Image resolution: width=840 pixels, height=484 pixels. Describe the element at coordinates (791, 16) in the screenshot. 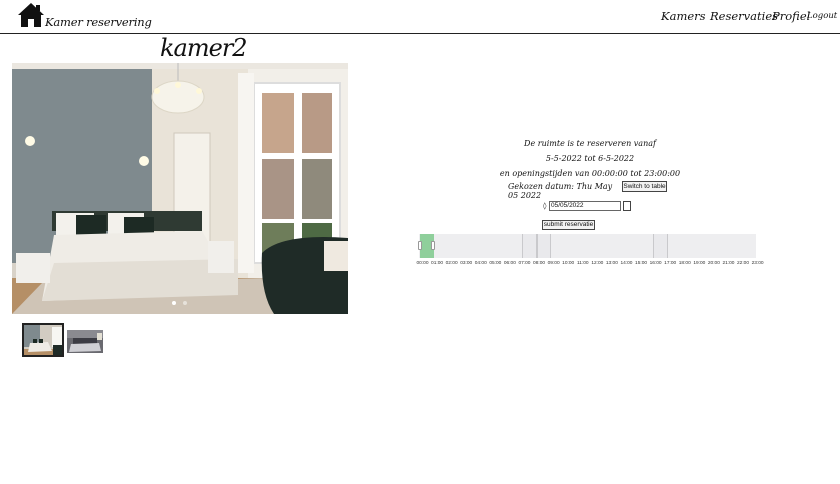

I see `nav-profiel: Profiel` at that location.